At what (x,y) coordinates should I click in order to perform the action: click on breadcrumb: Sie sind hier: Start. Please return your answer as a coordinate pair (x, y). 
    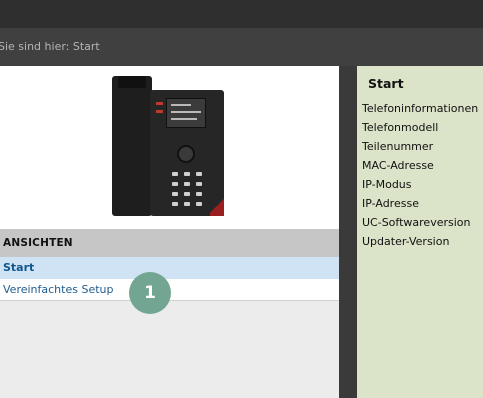
    Looking at the image, I should click on (50, 46).